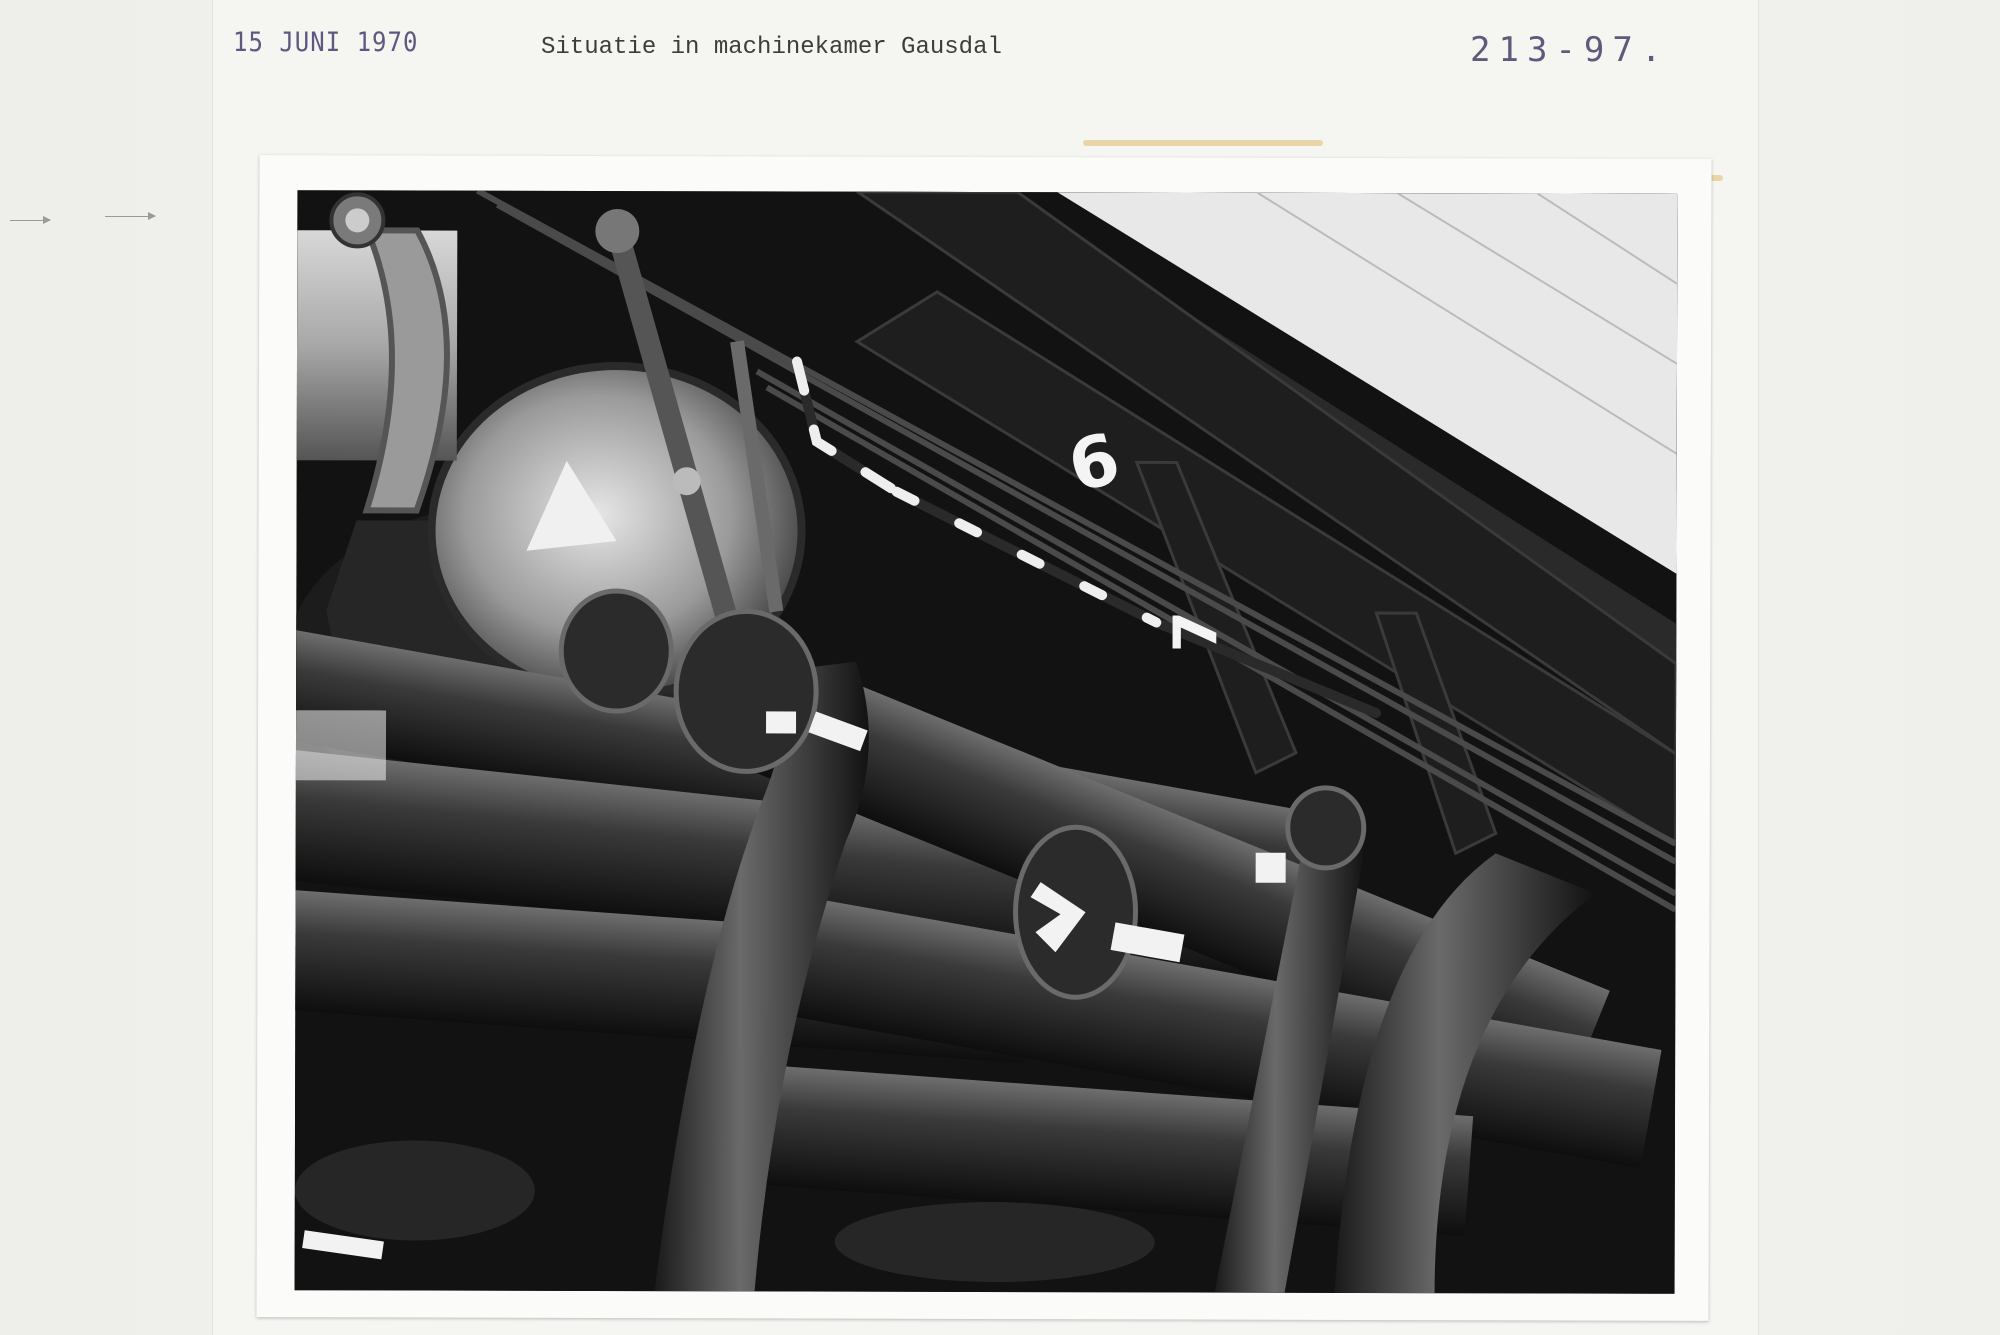 Image resolution: width=2000 pixels, height=1335 pixels. What do you see at coordinates (771, 47) in the screenshot?
I see `typed-caption: Situatie in machinekamer Gausdal` at bounding box center [771, 47].